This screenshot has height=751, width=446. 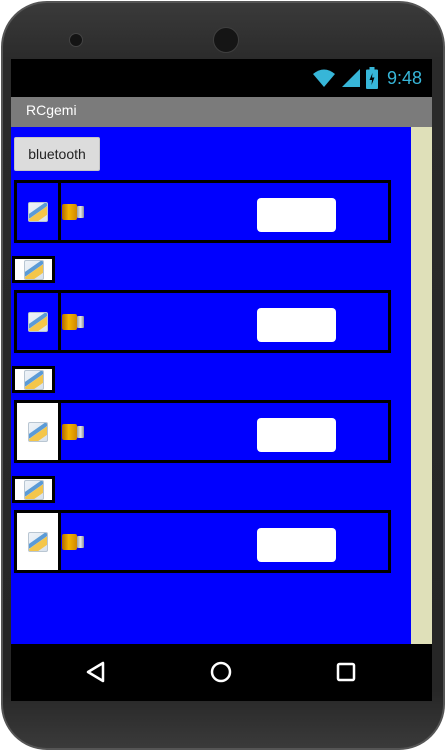 I want to click on scrollbar, so click(x=421, y=385).